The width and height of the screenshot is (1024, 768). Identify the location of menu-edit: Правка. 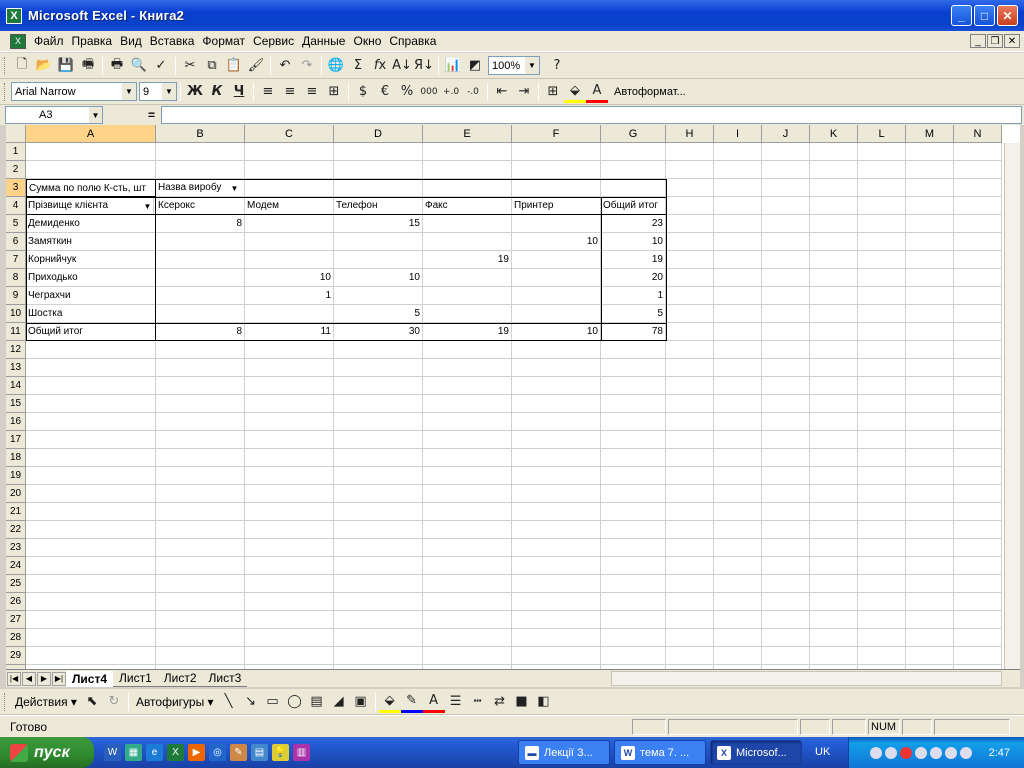
(92, 41).